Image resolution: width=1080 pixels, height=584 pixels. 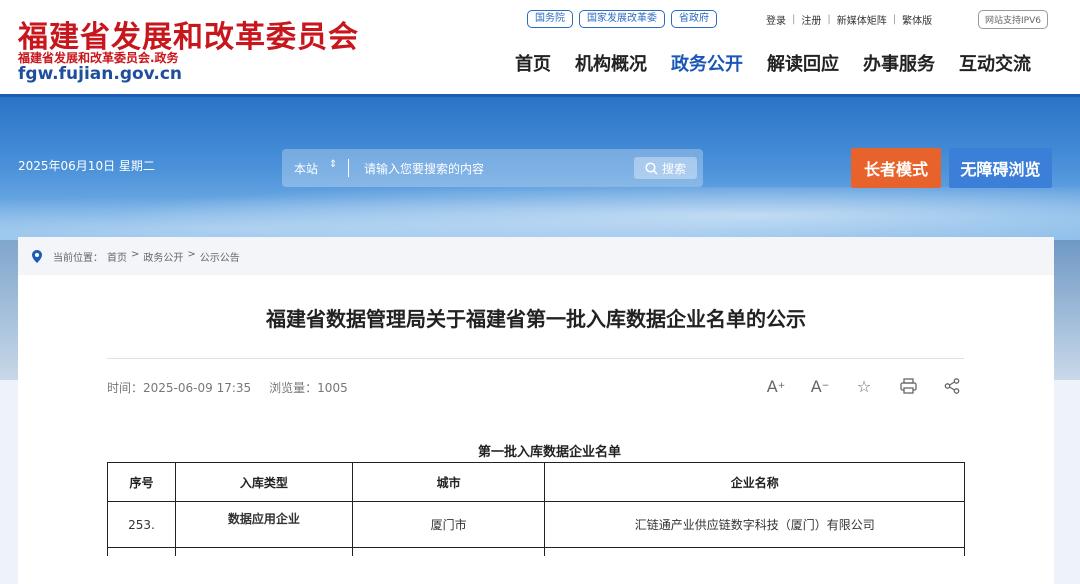 I want to click on nav-item-organization: 机构概况, so click(x=611, y=63).